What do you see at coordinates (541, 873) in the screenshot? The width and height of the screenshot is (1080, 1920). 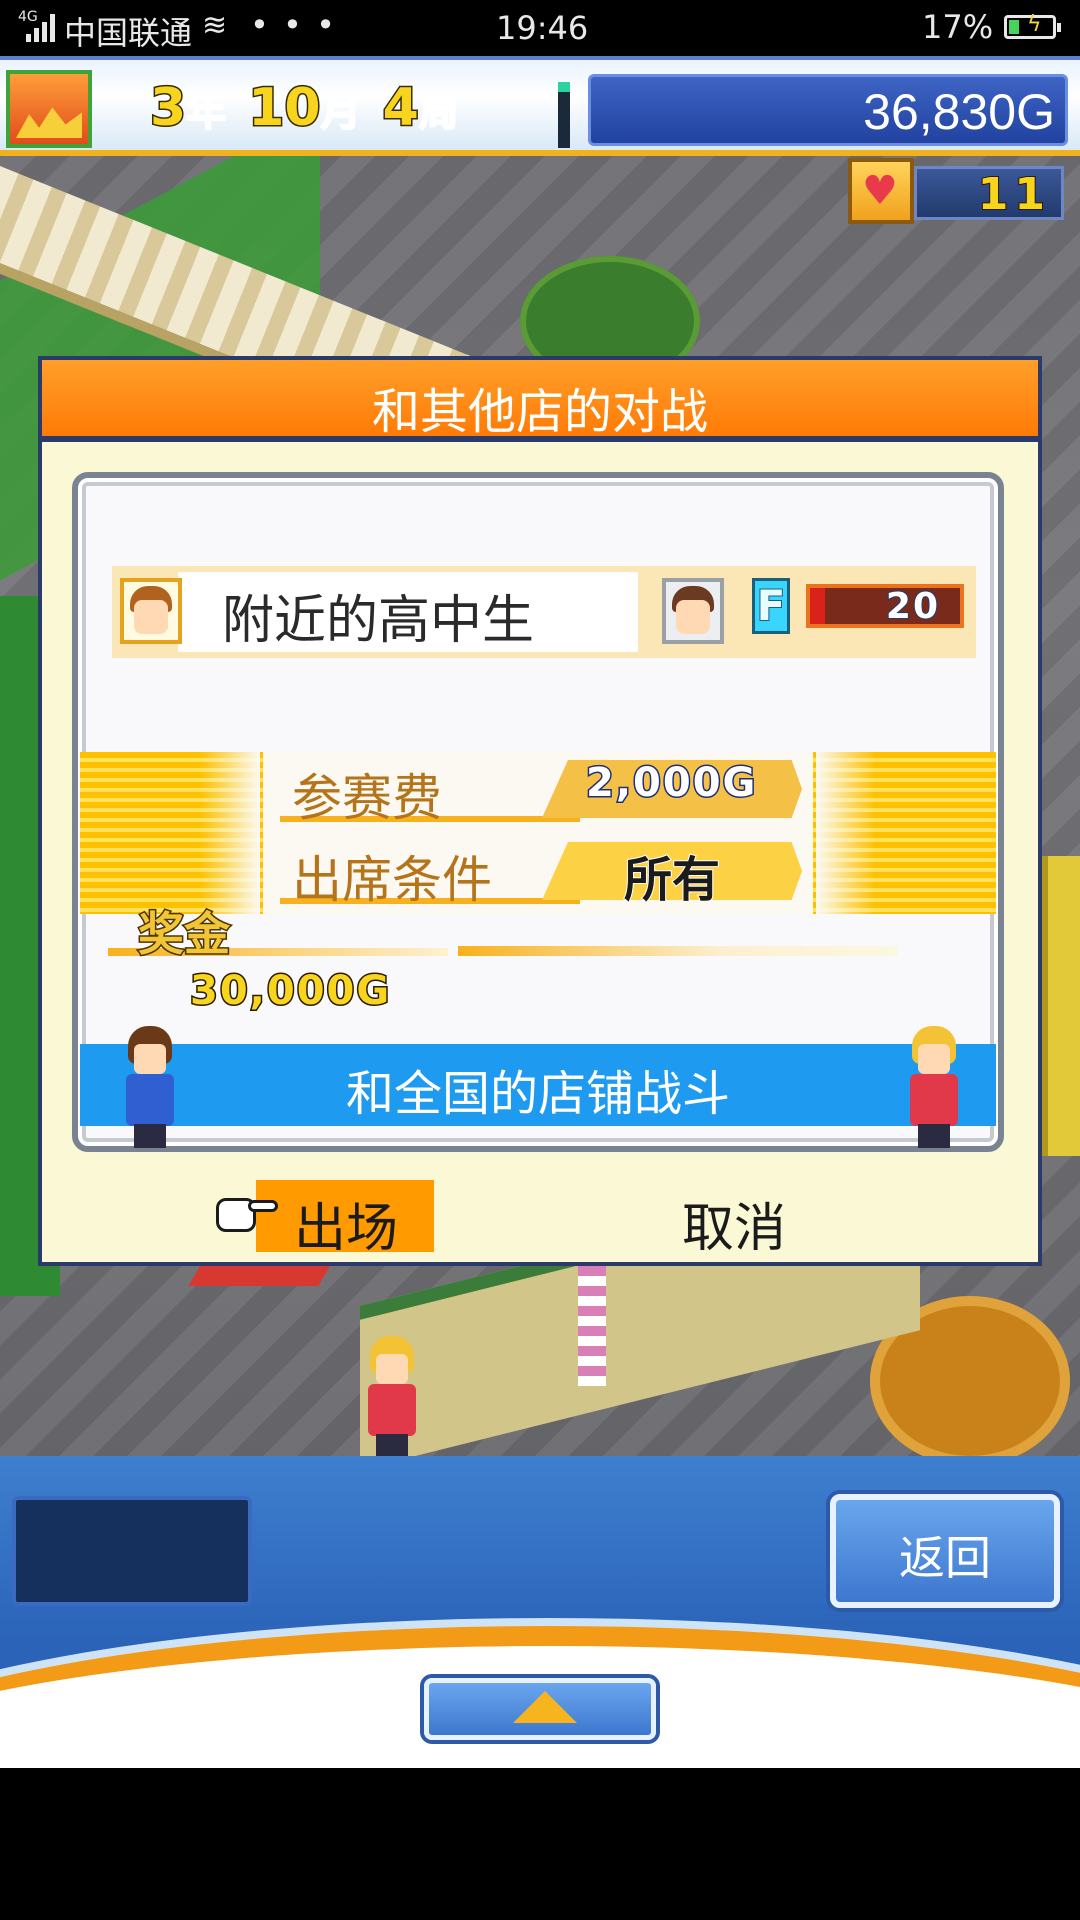 I see `condition-row: 出席条件 所有` at bounding box center [541, 873].